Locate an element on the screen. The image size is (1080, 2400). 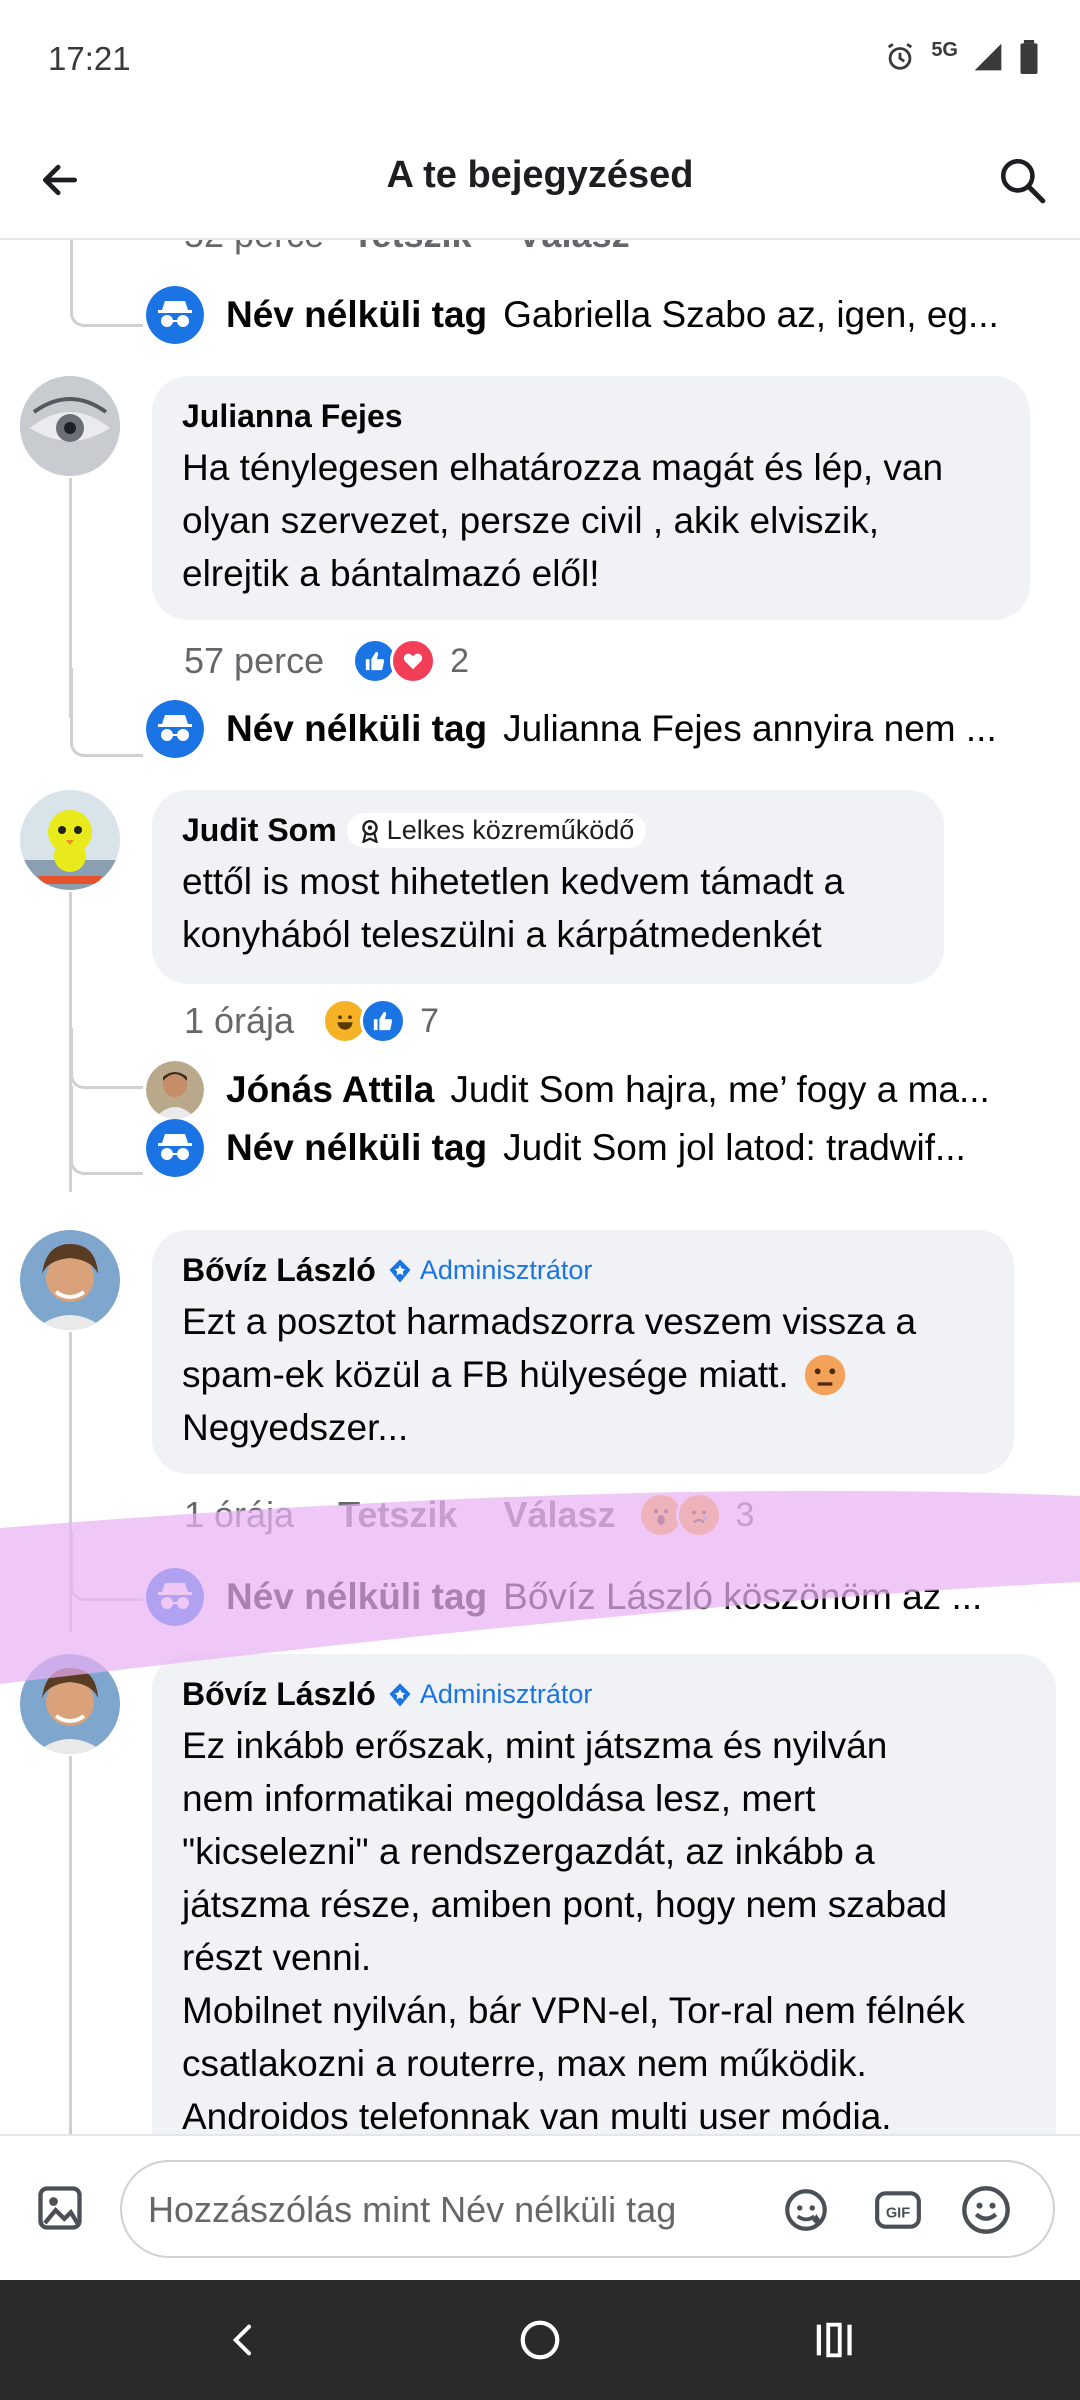
emoji-icon is located at coordinates (986, 2210).